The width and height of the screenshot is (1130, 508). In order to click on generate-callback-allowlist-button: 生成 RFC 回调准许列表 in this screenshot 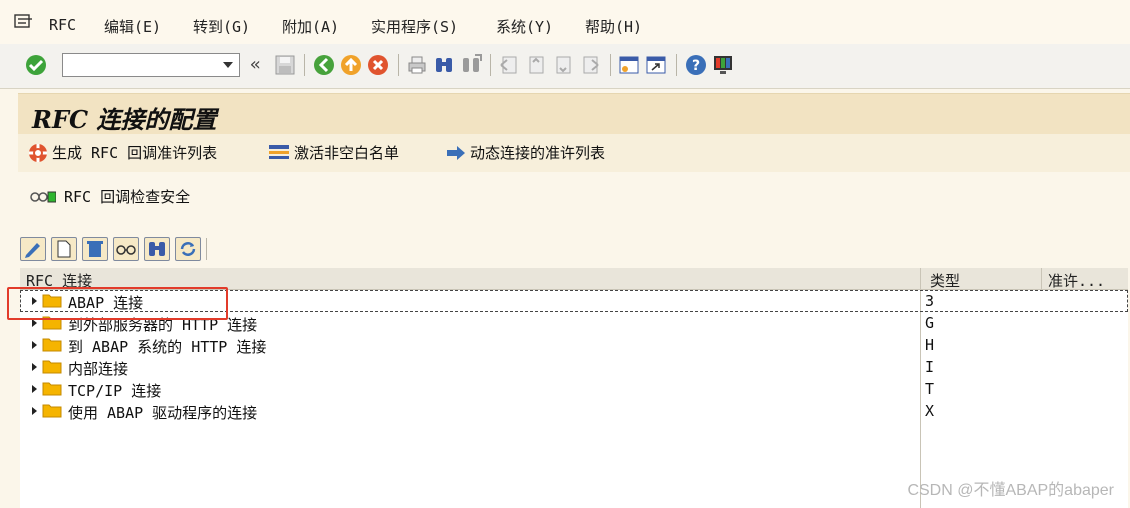, I will do `click(122, 152)`.